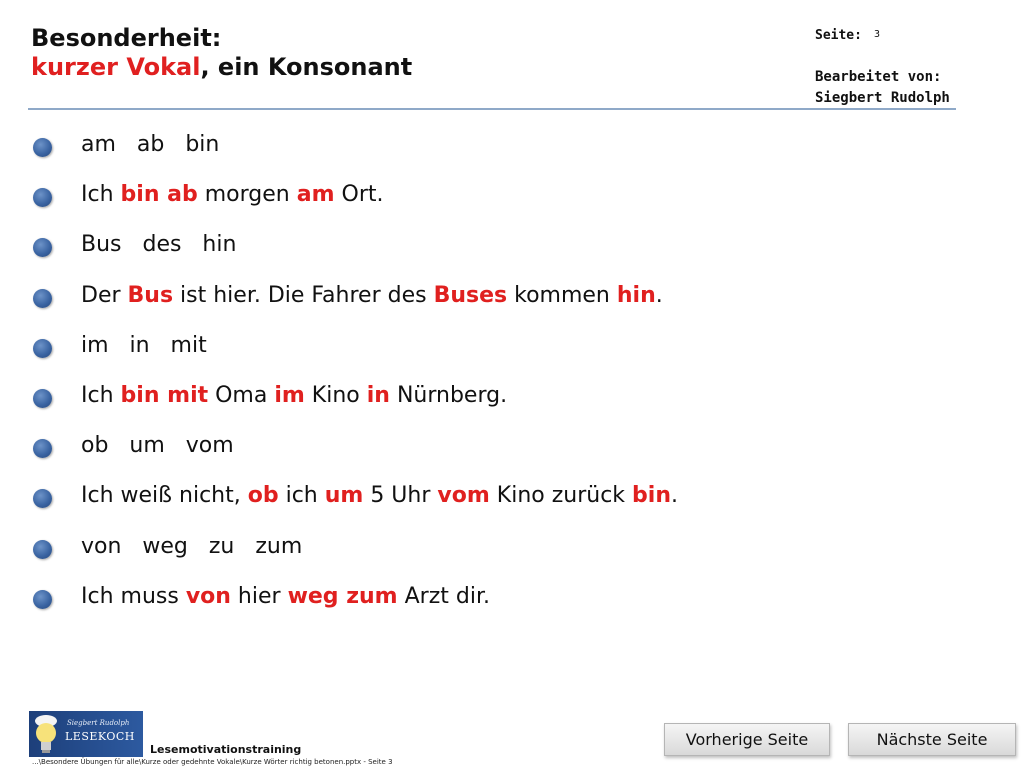 The height and width of the screenshot is (768, 1024). What do you see at coordinates (104, 295) in the screenshot?
I see `line-segment: Der` at bounding box center [104, 295].